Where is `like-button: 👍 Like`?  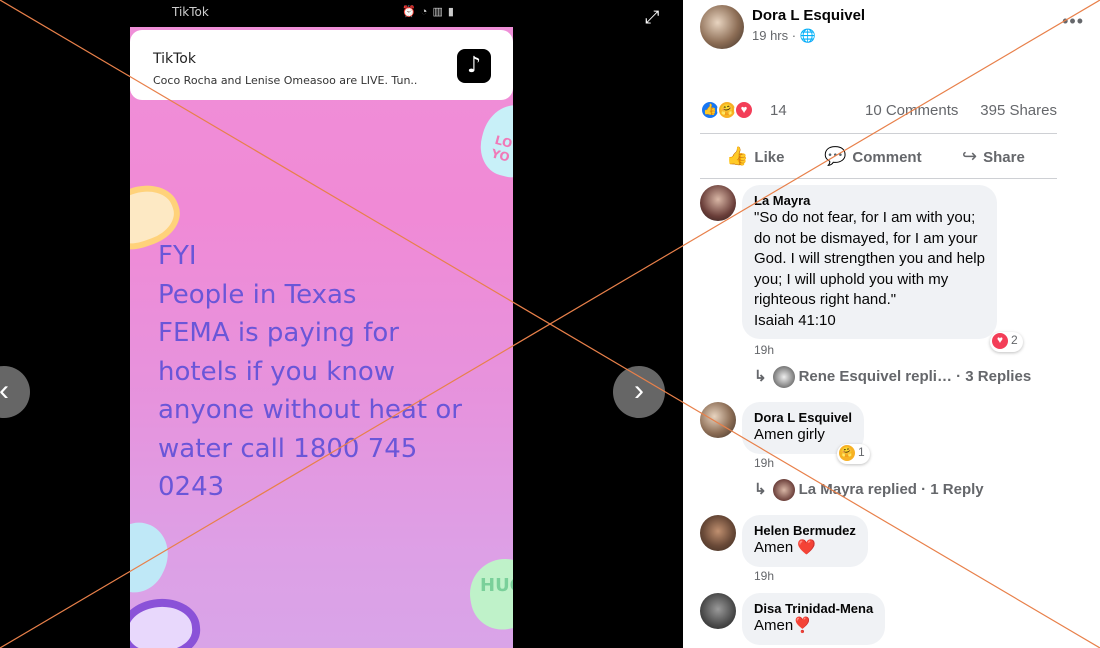
like-button: 👍 Like is located at coordinates (755, 156).